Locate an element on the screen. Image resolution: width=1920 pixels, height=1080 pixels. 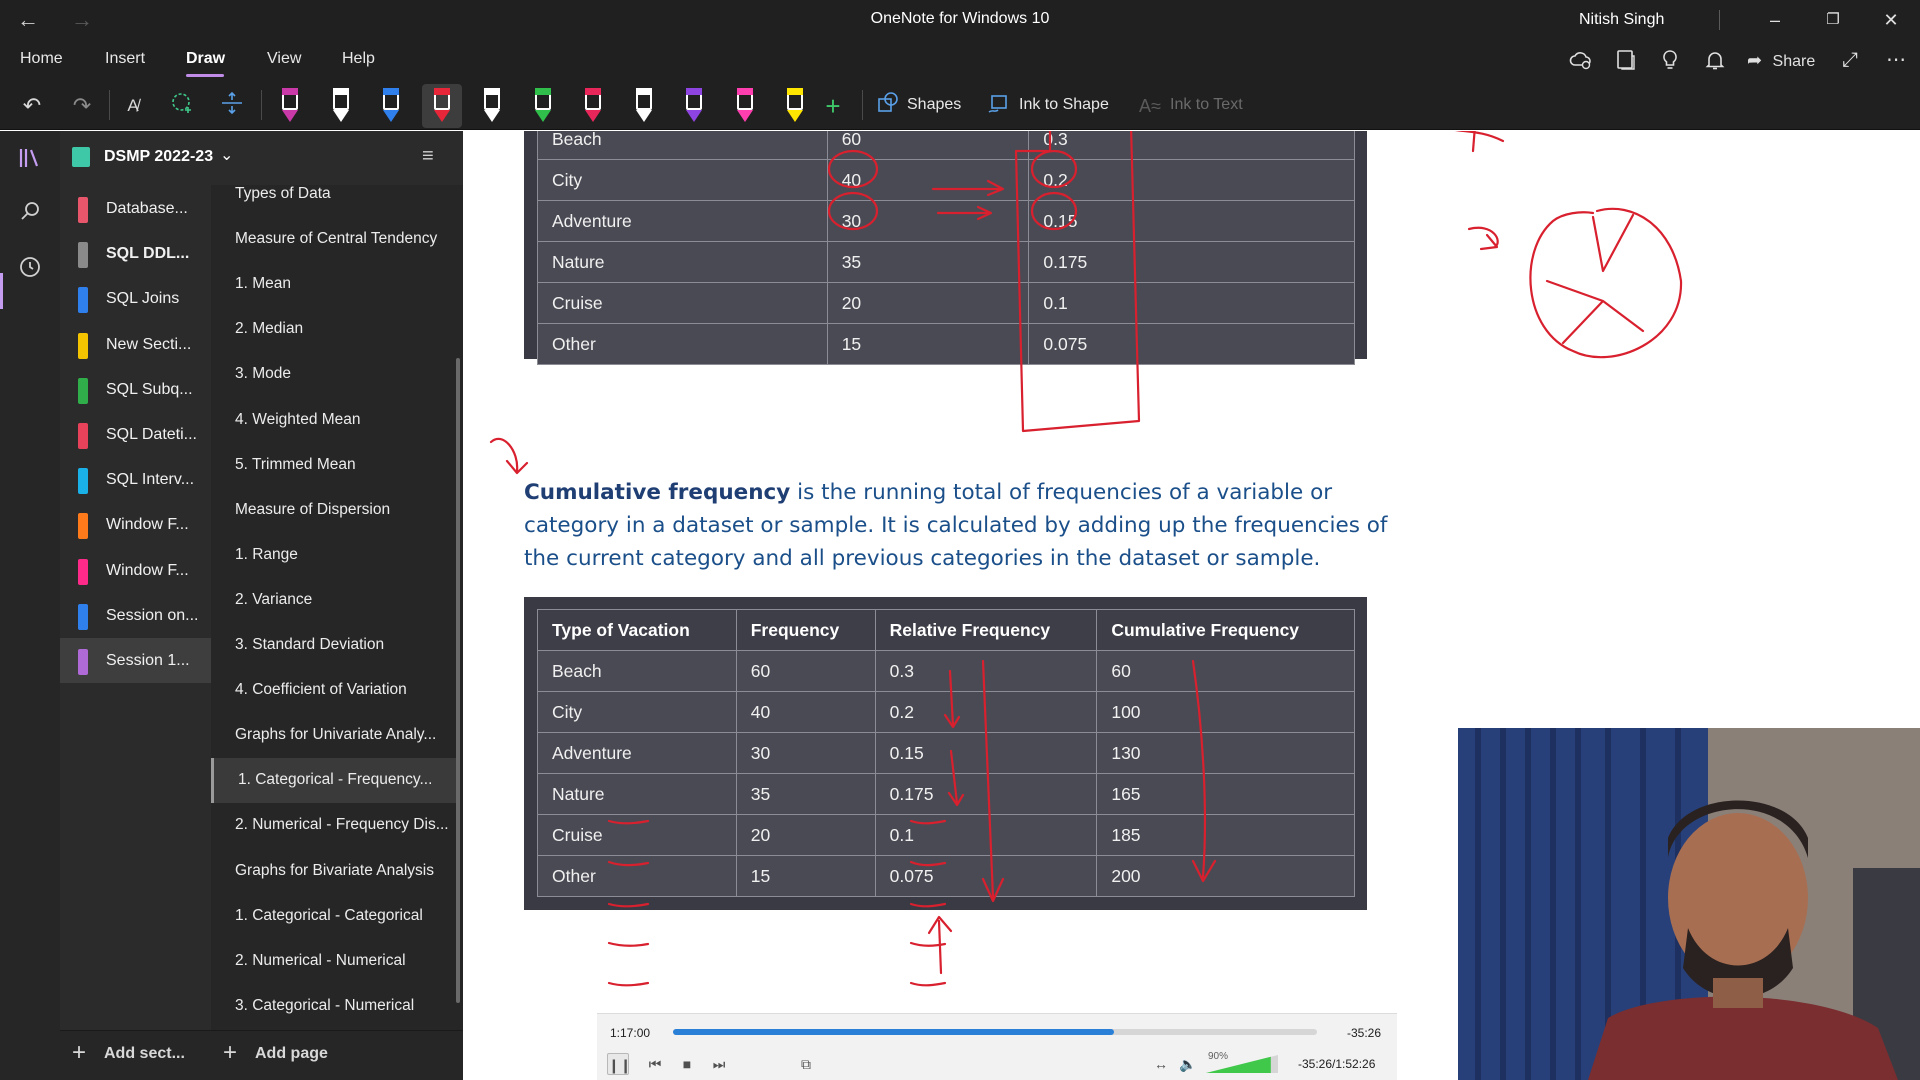
page-item: Types of Data is located at coordinates (334, 194).